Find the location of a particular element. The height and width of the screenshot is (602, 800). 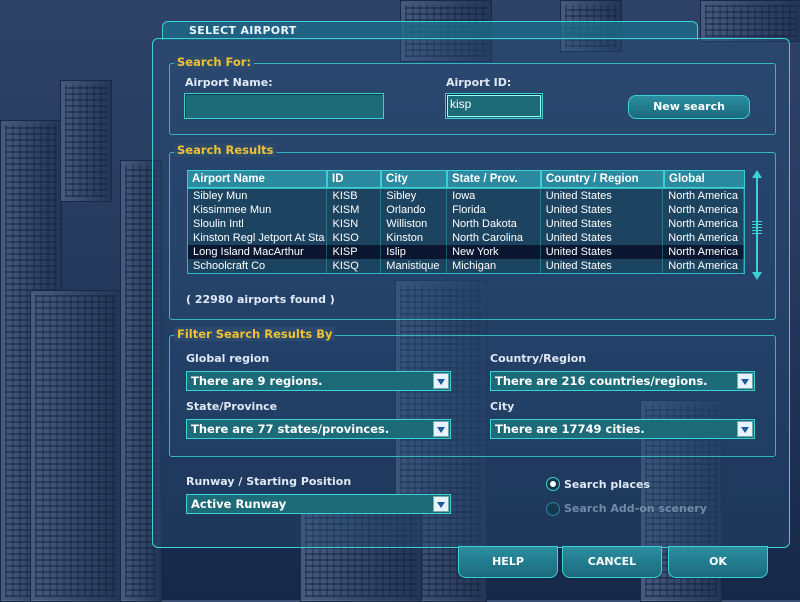

cell-airport-name: Schoolcraft Co is located at coordinates (258, 266).